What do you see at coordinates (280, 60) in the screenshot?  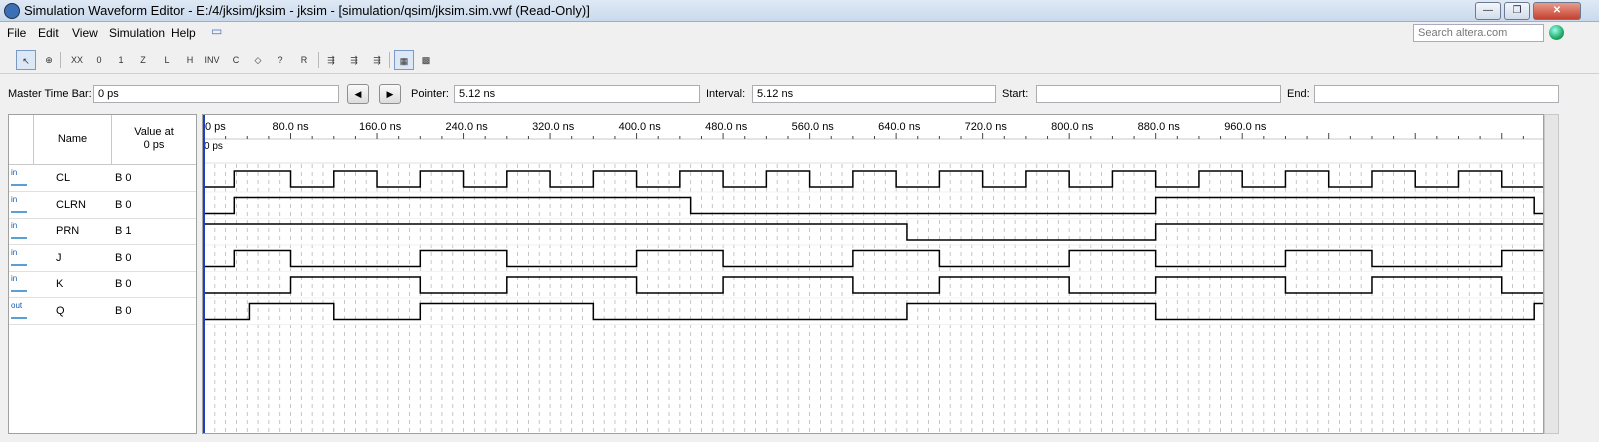 I see `random-value-icon: ?` at bounding box center [280, 60].